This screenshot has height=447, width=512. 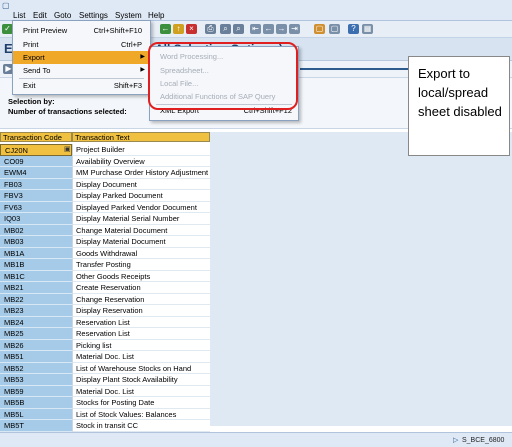 I want to click on transaction-text-cell: Project Builder, so click(x=141, y=150).